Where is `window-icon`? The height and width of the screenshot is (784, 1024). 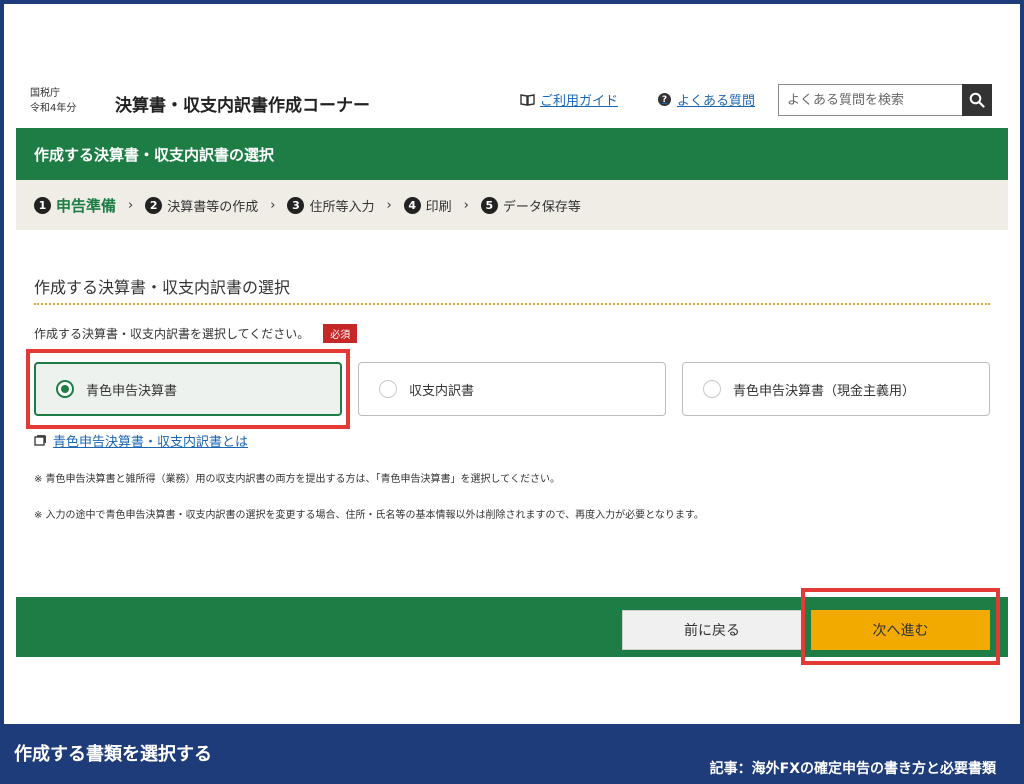
window-icon is located at coordinates (40, 440).